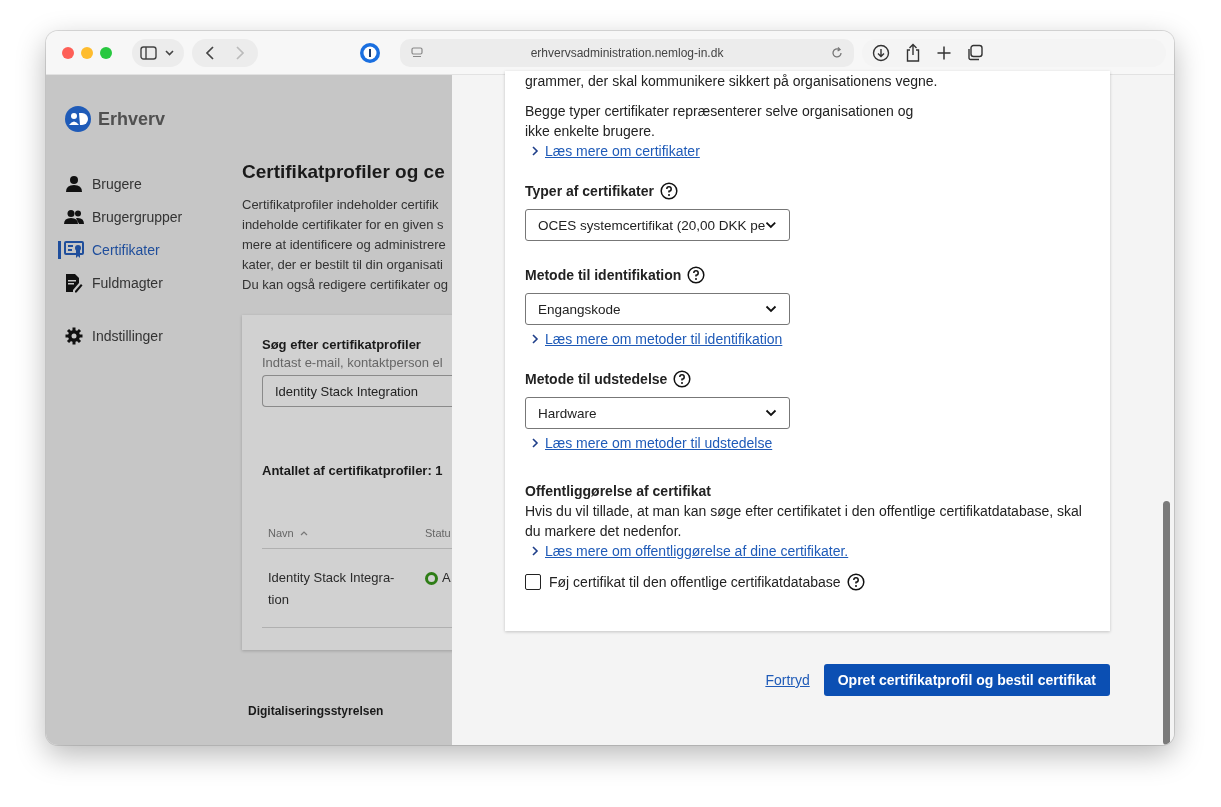  What do you see at coordinates (342, 344) in the screenshot?
I see `search-label: Søg efter certifikatprofiler` at bounding box center [342, 344].